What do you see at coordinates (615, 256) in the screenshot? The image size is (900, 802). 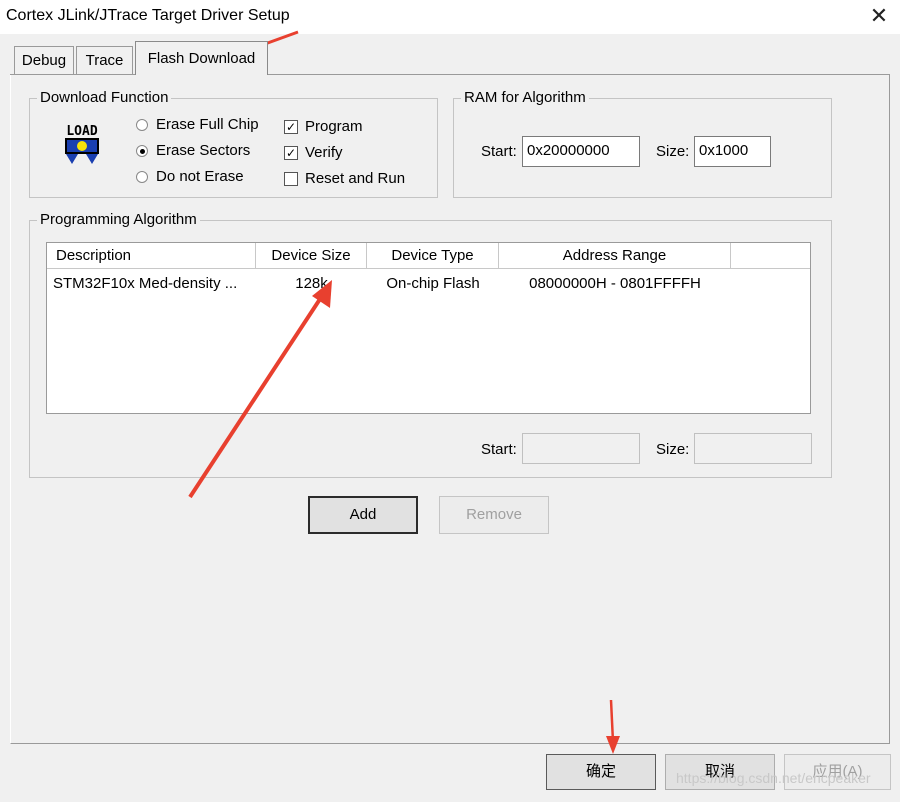 I see `column-header-address-range: Address Range` at bounding box center [615, 256].